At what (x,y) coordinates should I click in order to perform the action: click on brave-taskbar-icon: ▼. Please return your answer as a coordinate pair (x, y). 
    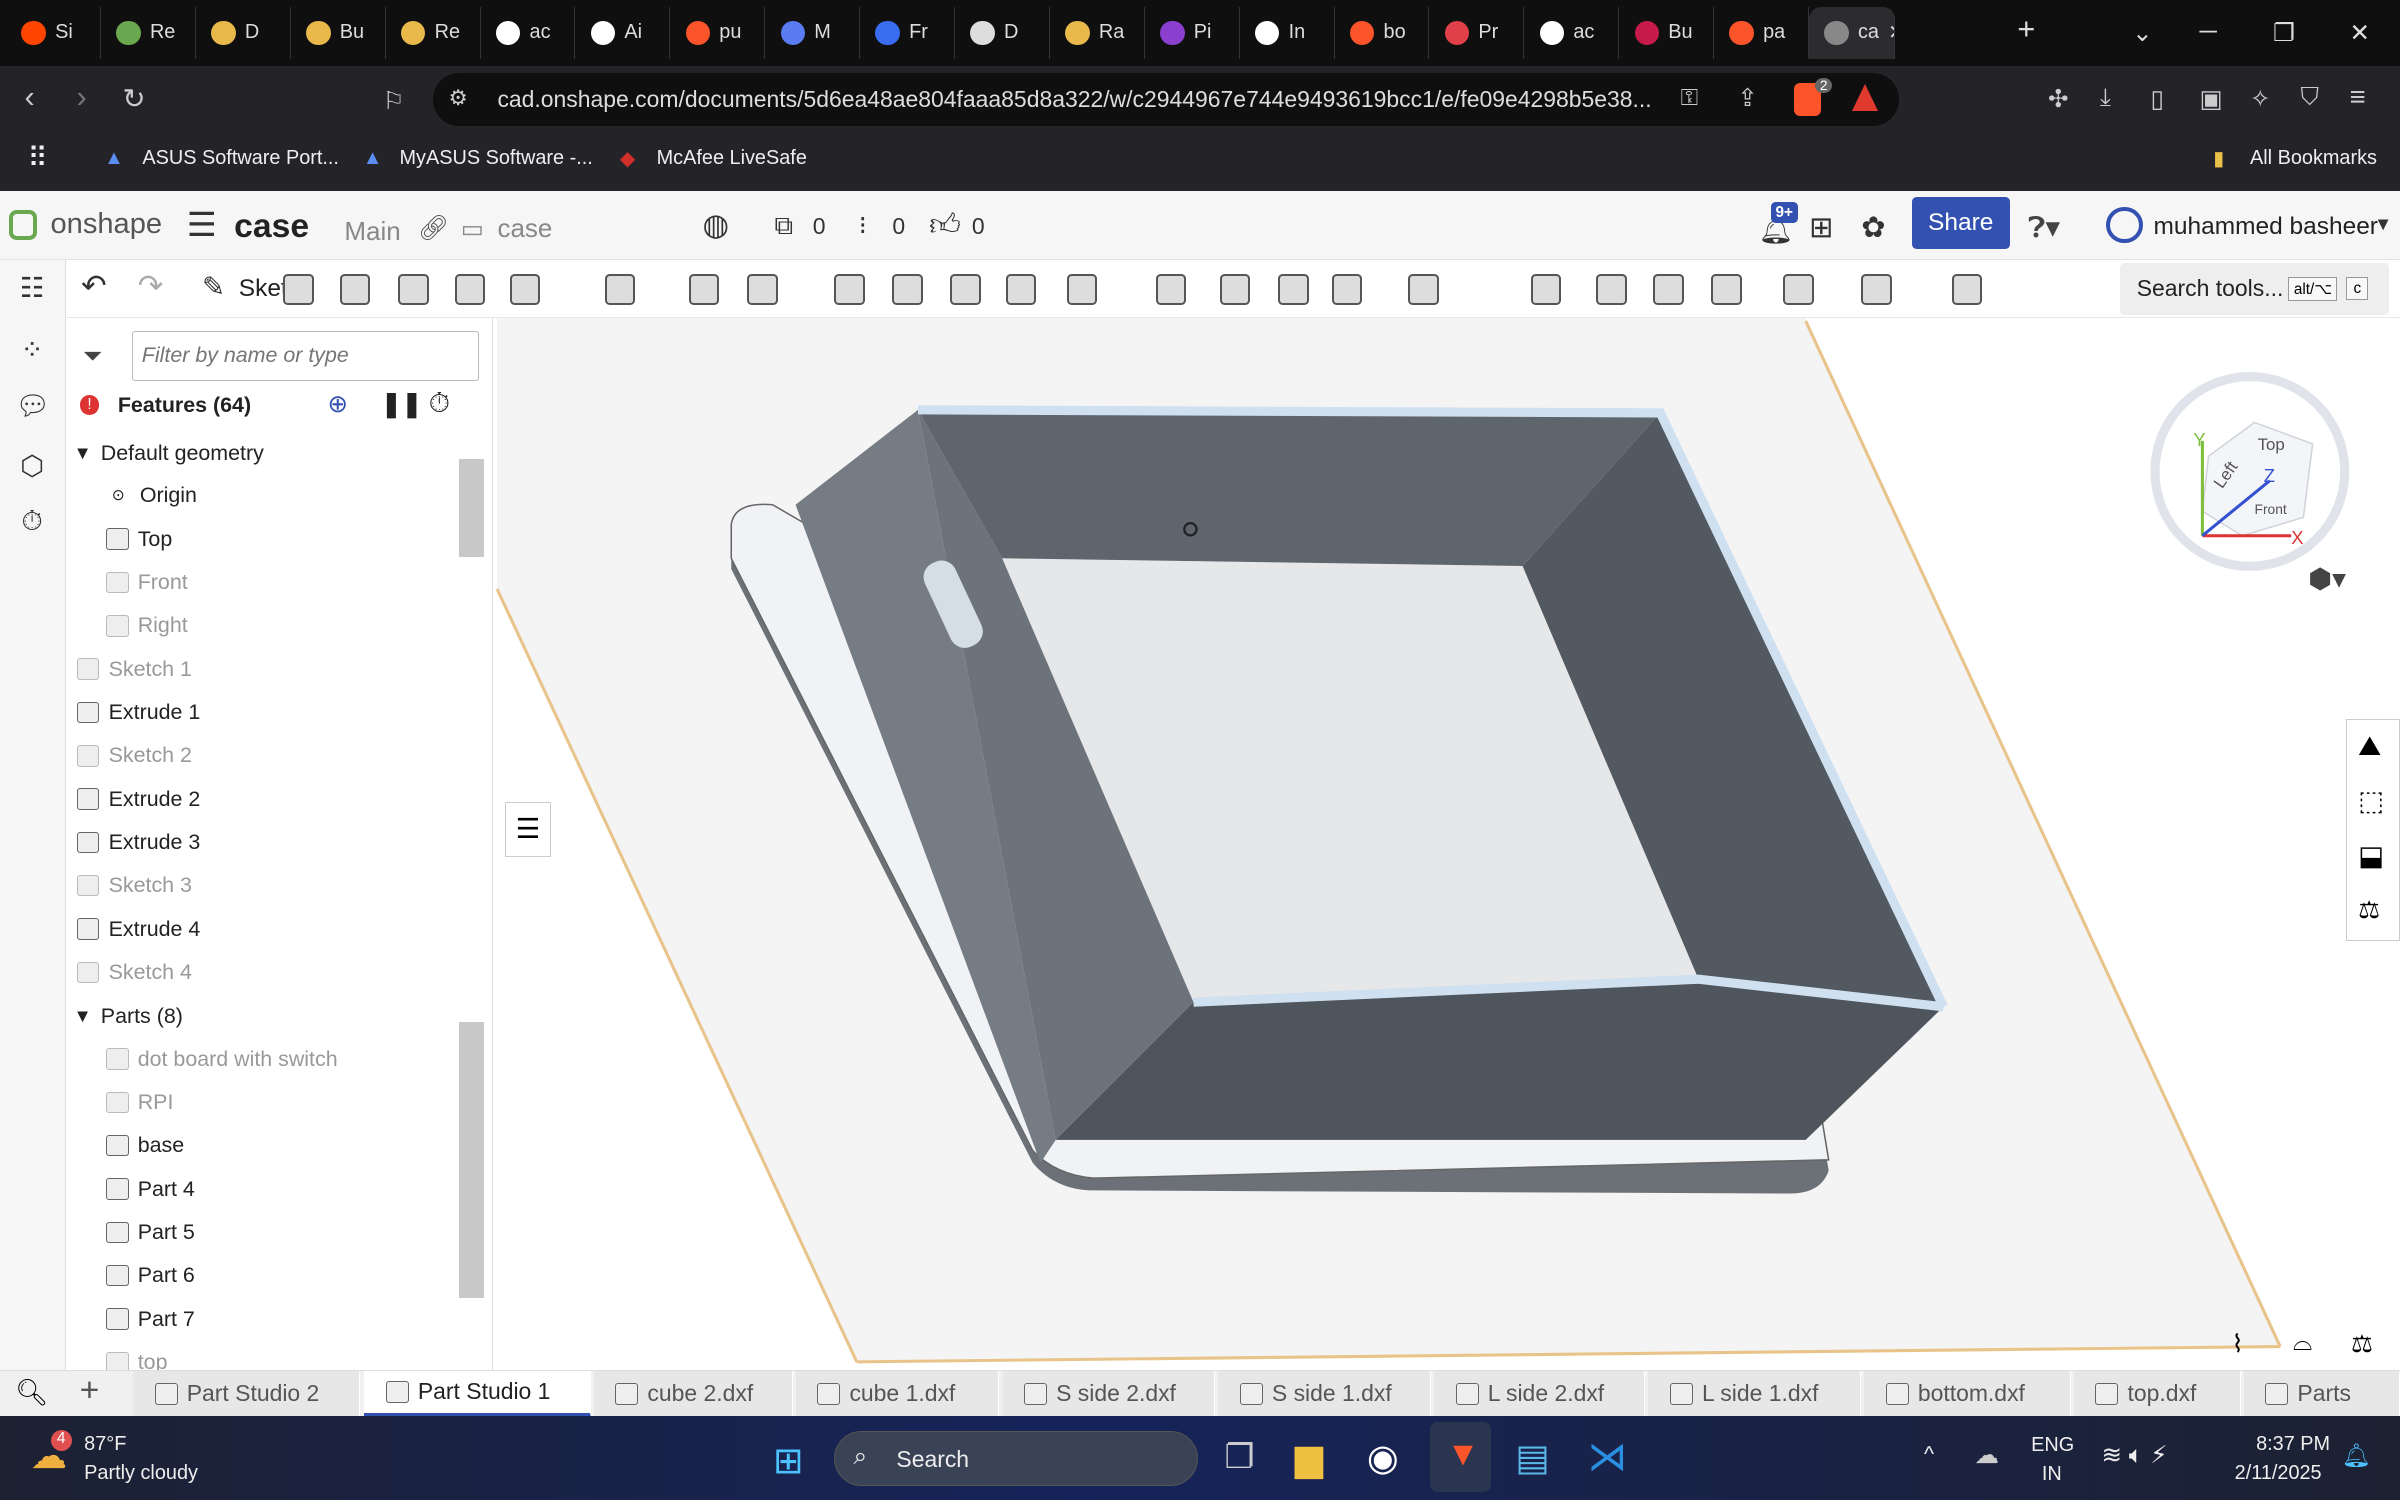
    Looking at the image, I should click on (1460, 1457).